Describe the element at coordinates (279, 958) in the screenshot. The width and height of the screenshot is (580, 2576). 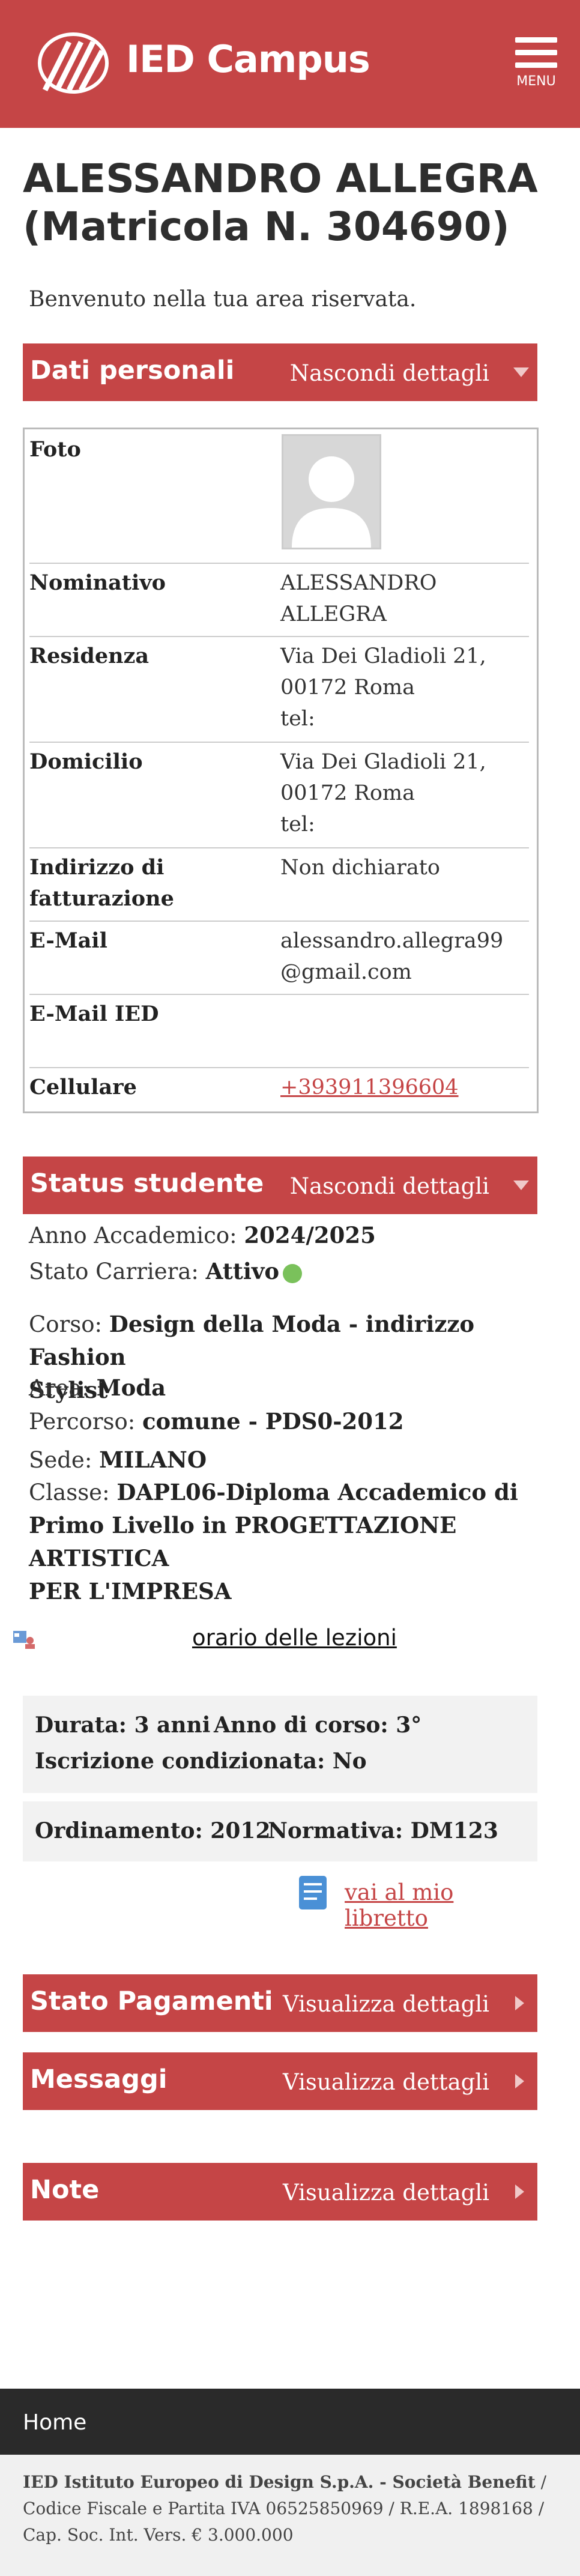
I see `table-row: E-Mail alessandro.allegra99 @gmail.com` at that location.